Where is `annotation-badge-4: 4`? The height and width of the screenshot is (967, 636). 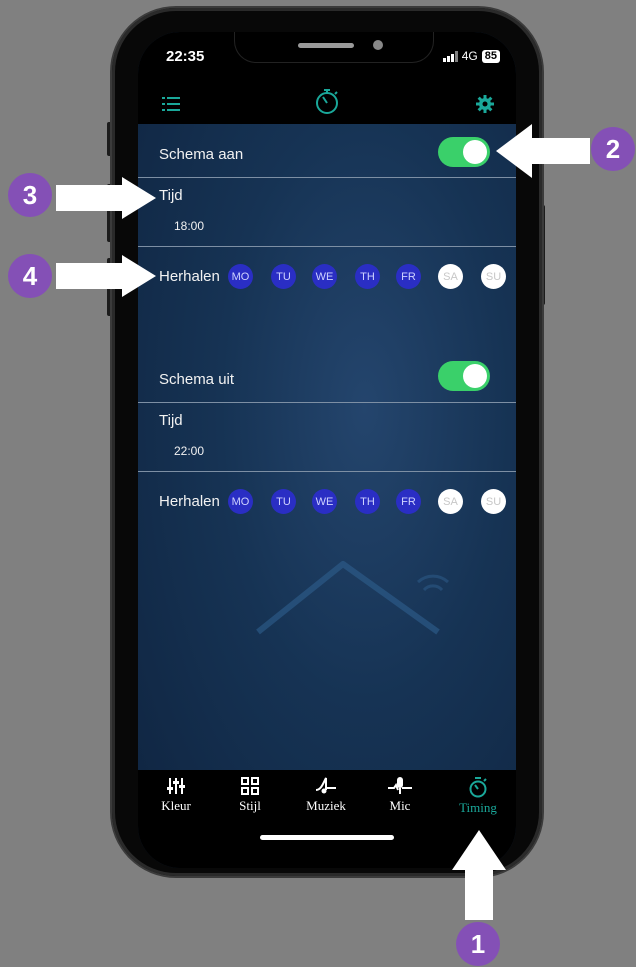 annotation-badge-4: 4 is located at coordinates (30, 276).